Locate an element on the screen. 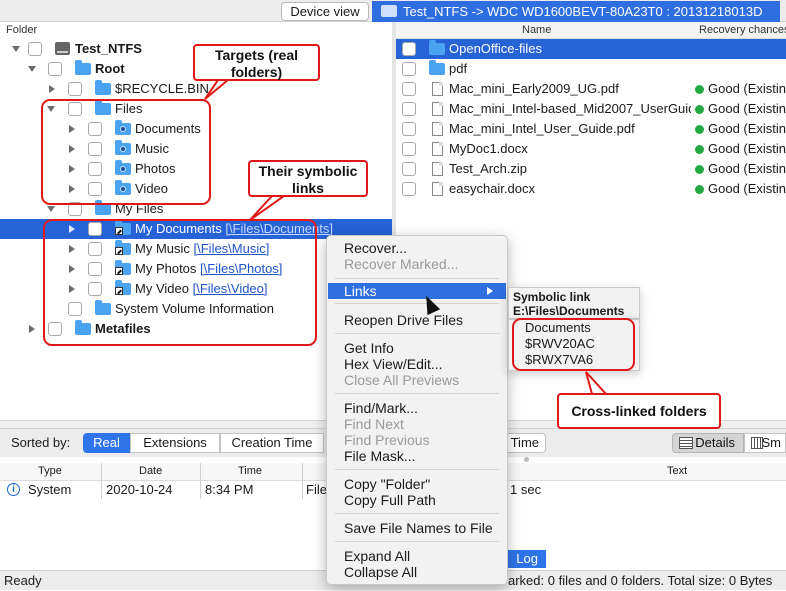 This screenshot has width=786, height=591. crosslinked-callout: Cross-linked folders is located at coordinates (639, 411).